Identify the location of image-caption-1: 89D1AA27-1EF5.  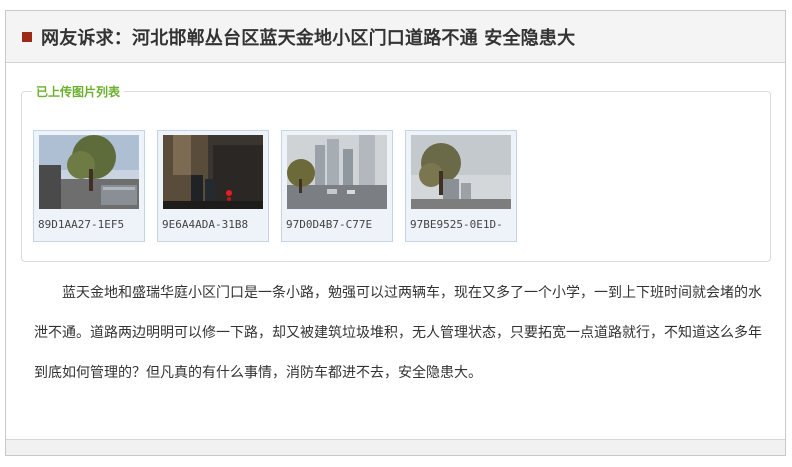
(81, 224).